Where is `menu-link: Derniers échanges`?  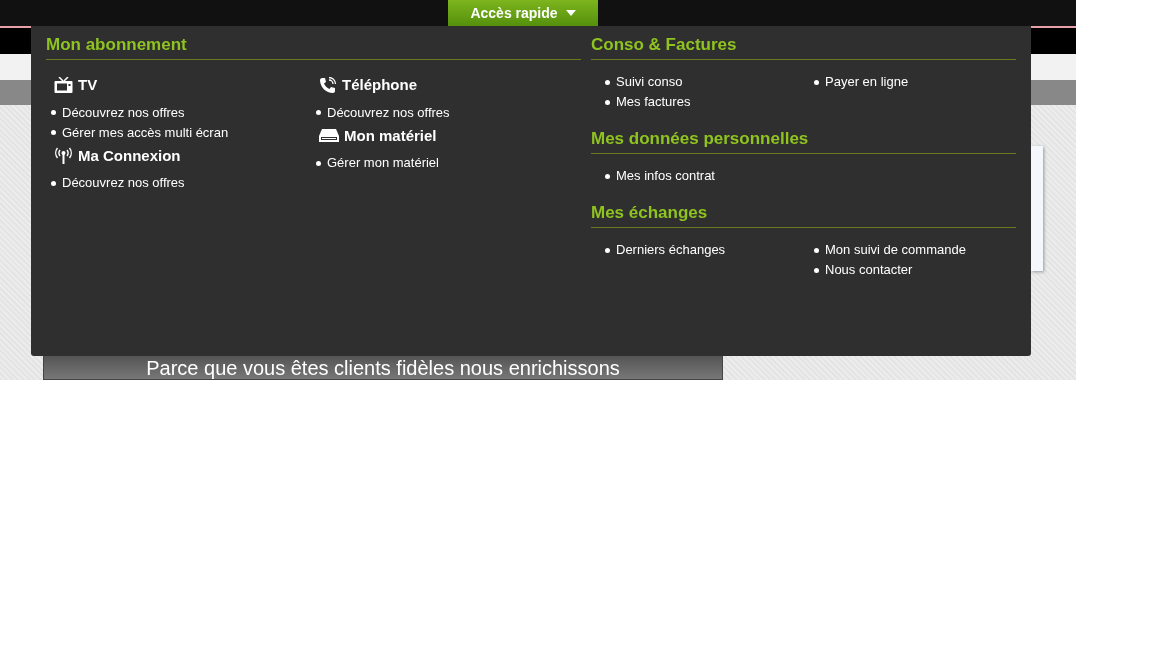 menu-link: Derniers échanges is located at coordinates (702, 250).